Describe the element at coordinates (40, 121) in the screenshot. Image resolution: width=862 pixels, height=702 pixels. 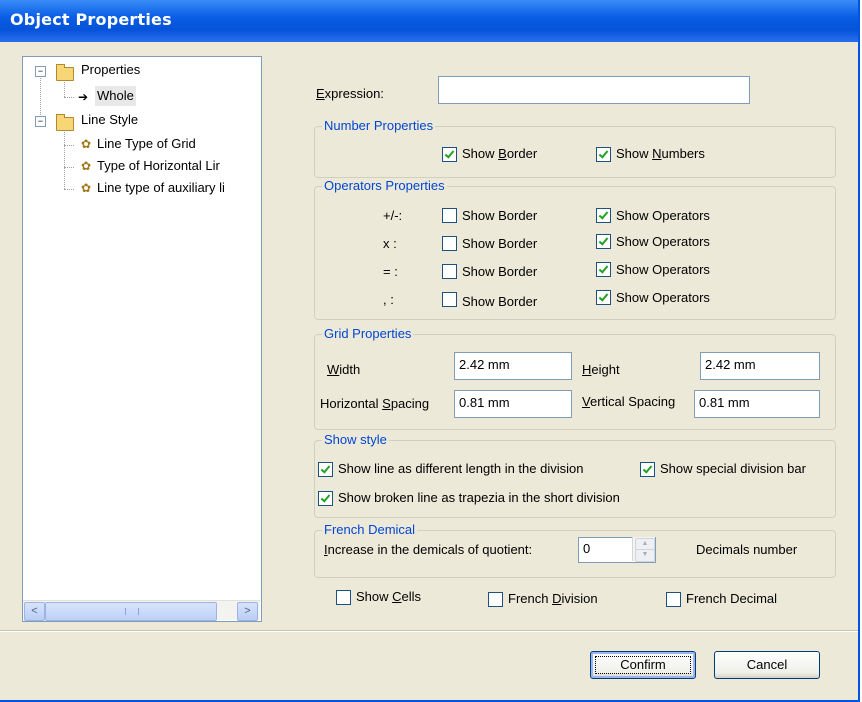
I see `collapse-toggle-line-style: −` at that location.